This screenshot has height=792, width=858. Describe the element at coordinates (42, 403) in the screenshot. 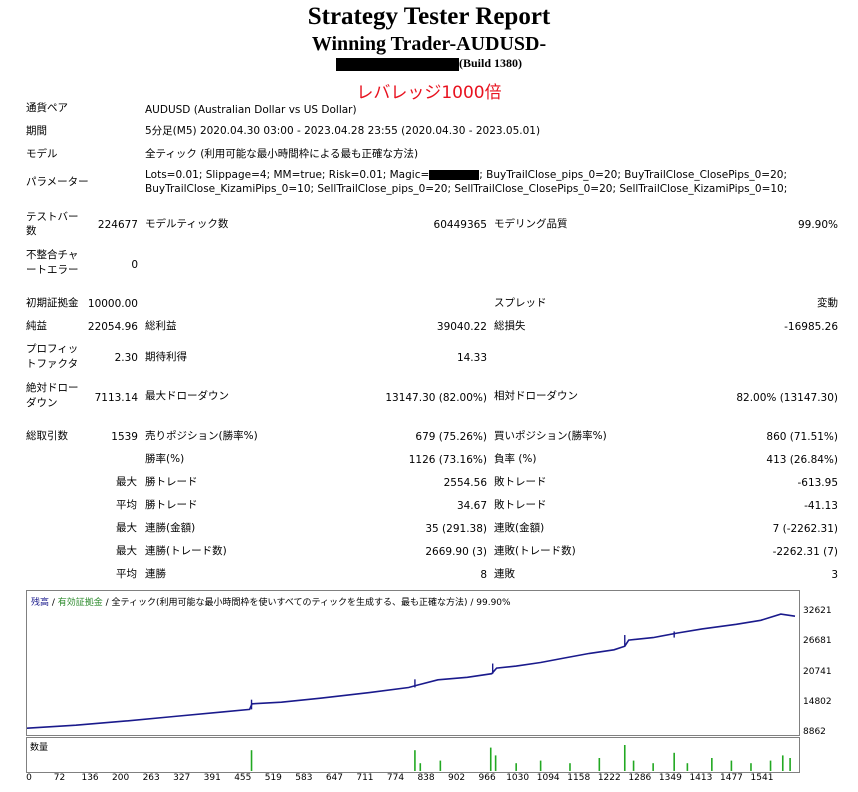

I see `abs-dd-label-2: ダウン` at that location.